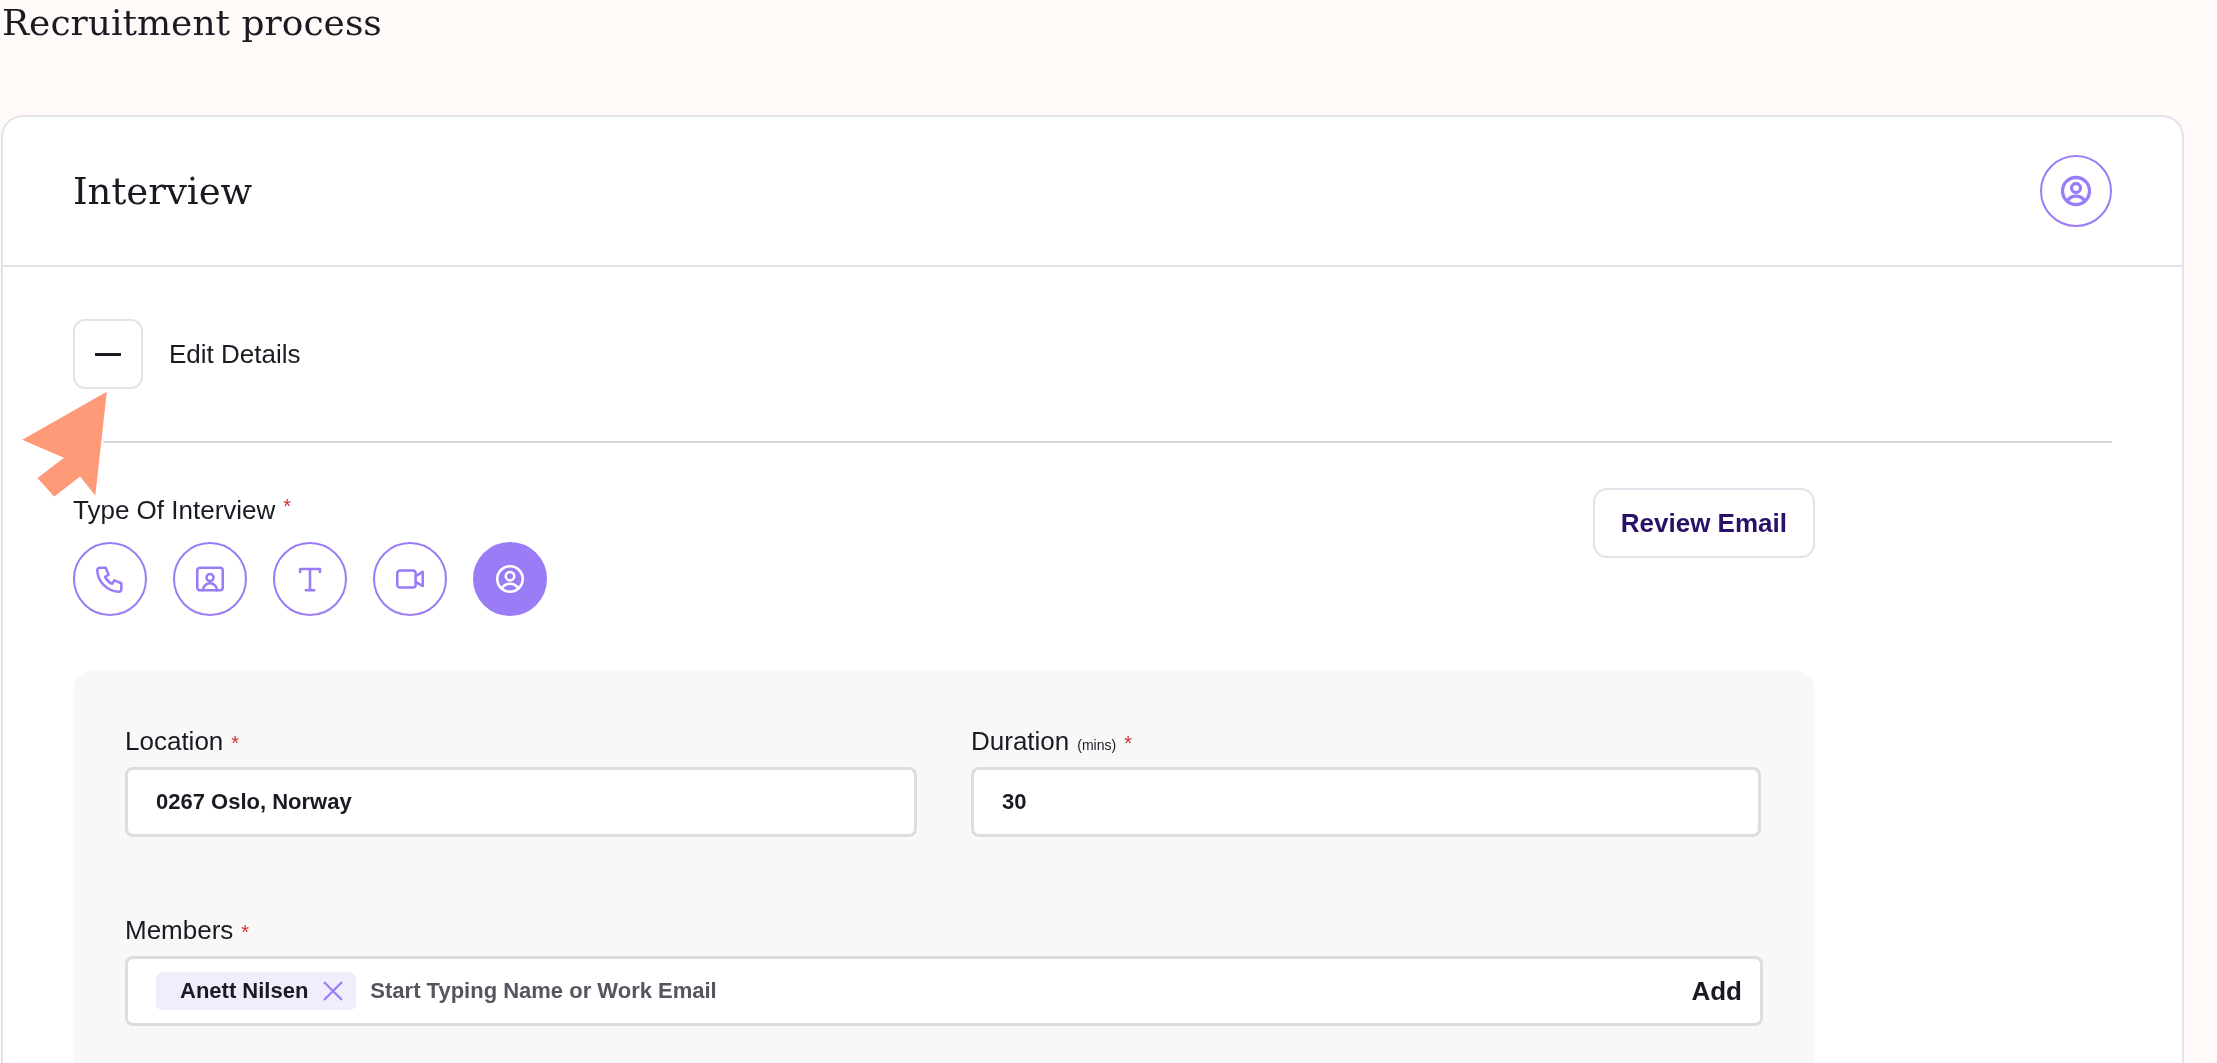 Image resolution: width=2217 pixels, height=1063 pixels. What do you see at coordinates (1703, 523) in the screenshot?
I see `review-email-button: Review Email` at bounding box center [1703, 523].